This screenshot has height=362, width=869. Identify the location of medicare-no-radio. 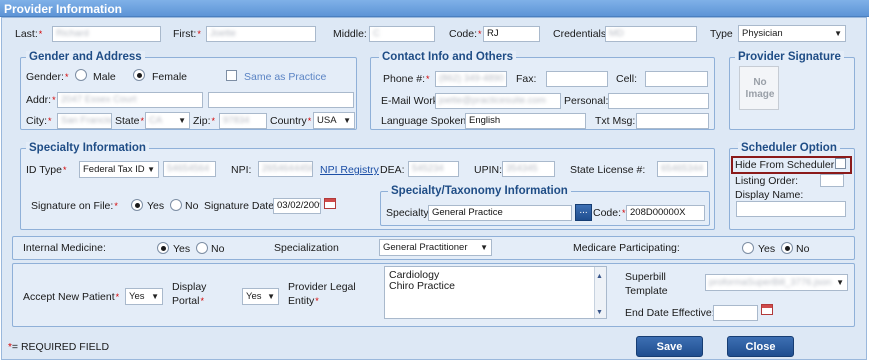
(787, 248).